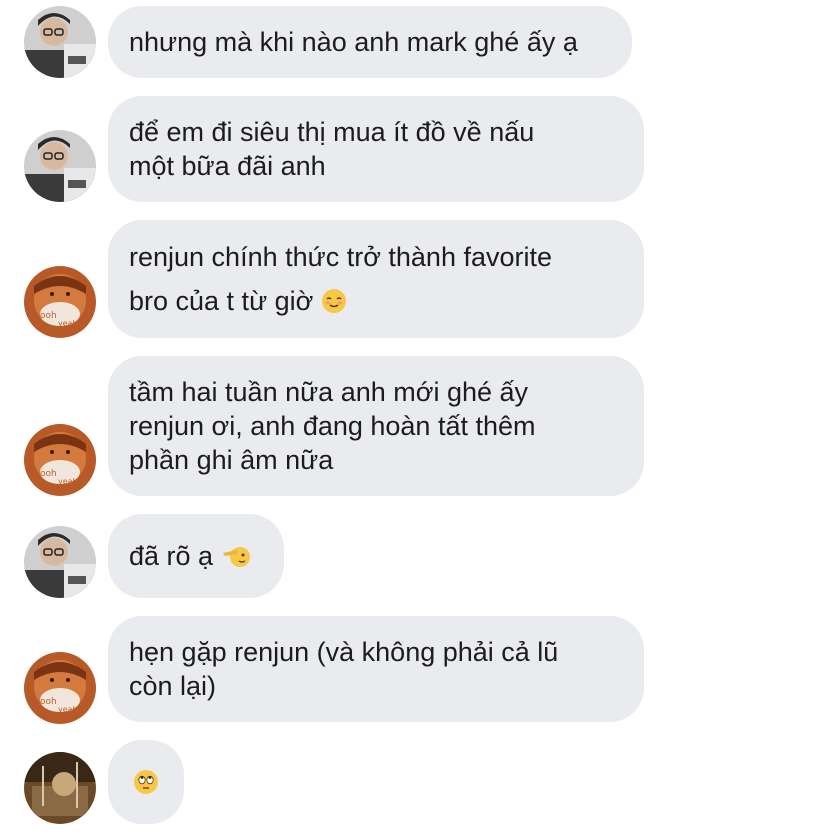  I want to click on eye-roll-emoji-icon, so click(146, 782).